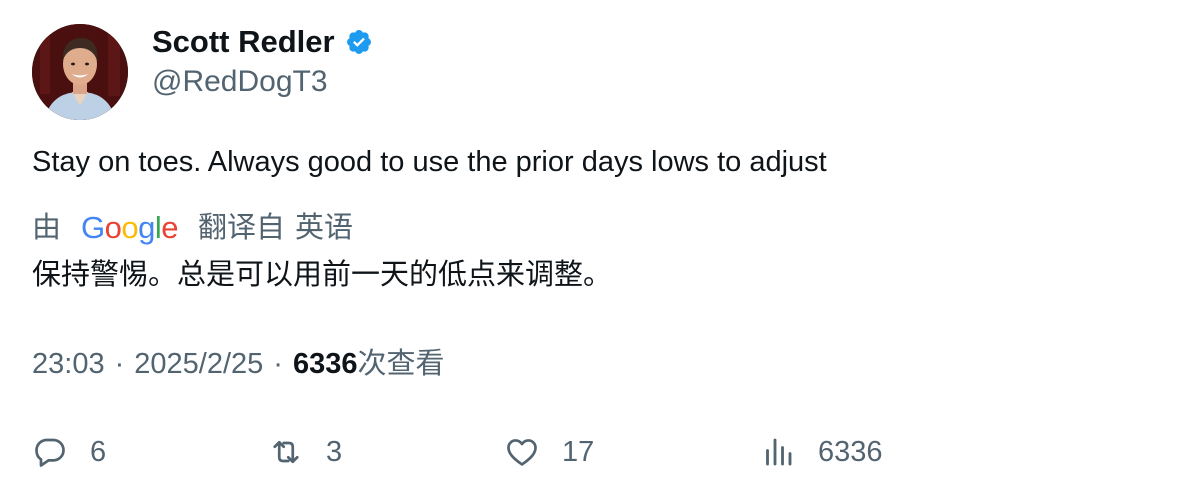  I want to click on views-label: 次查看, so click(401, 364).